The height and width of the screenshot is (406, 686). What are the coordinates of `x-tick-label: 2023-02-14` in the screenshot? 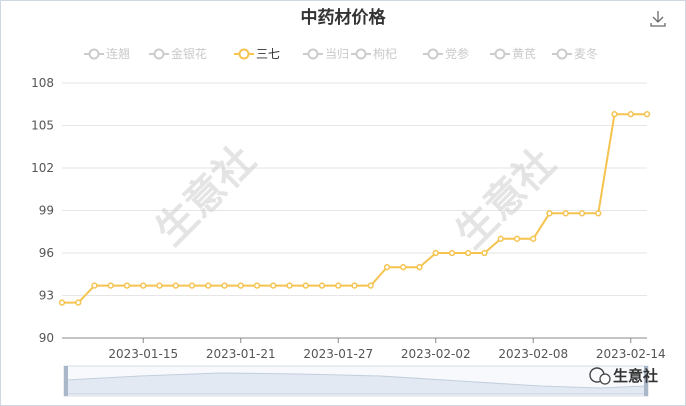 It's located at (631, 354).